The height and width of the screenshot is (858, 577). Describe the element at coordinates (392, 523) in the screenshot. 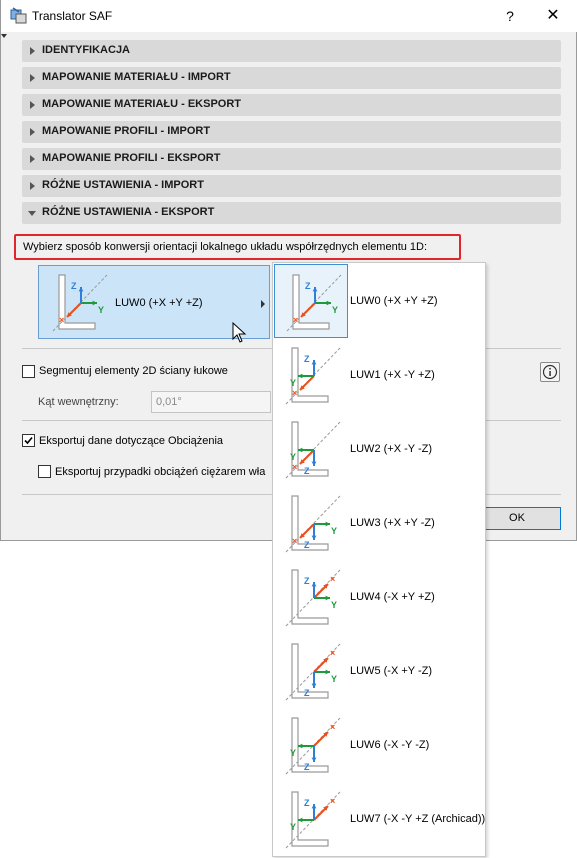

I see `option-label: LUW3 (+X +Y -Z)` at that location.